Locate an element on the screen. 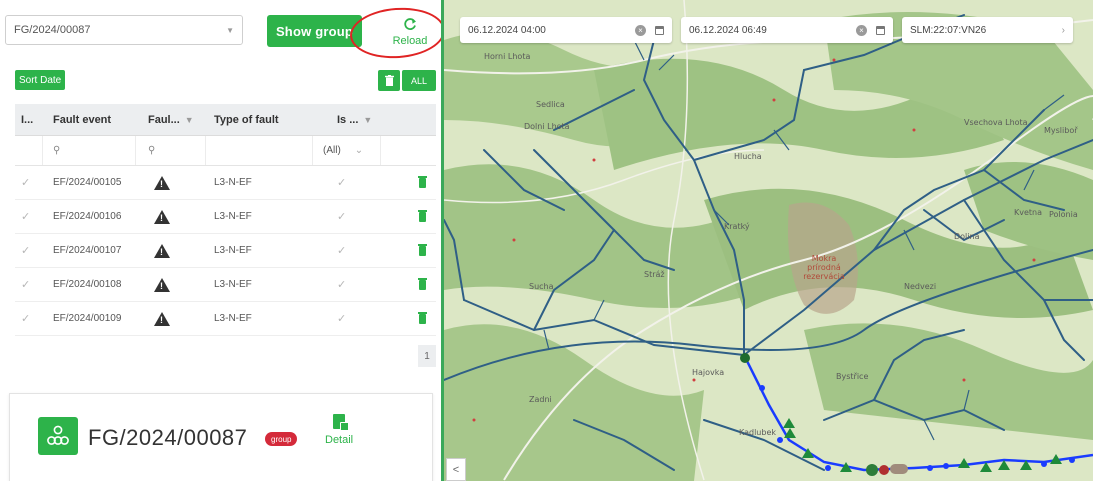  fault-event-cell: EF/2024/00105 is located at coordinates (87, 182).